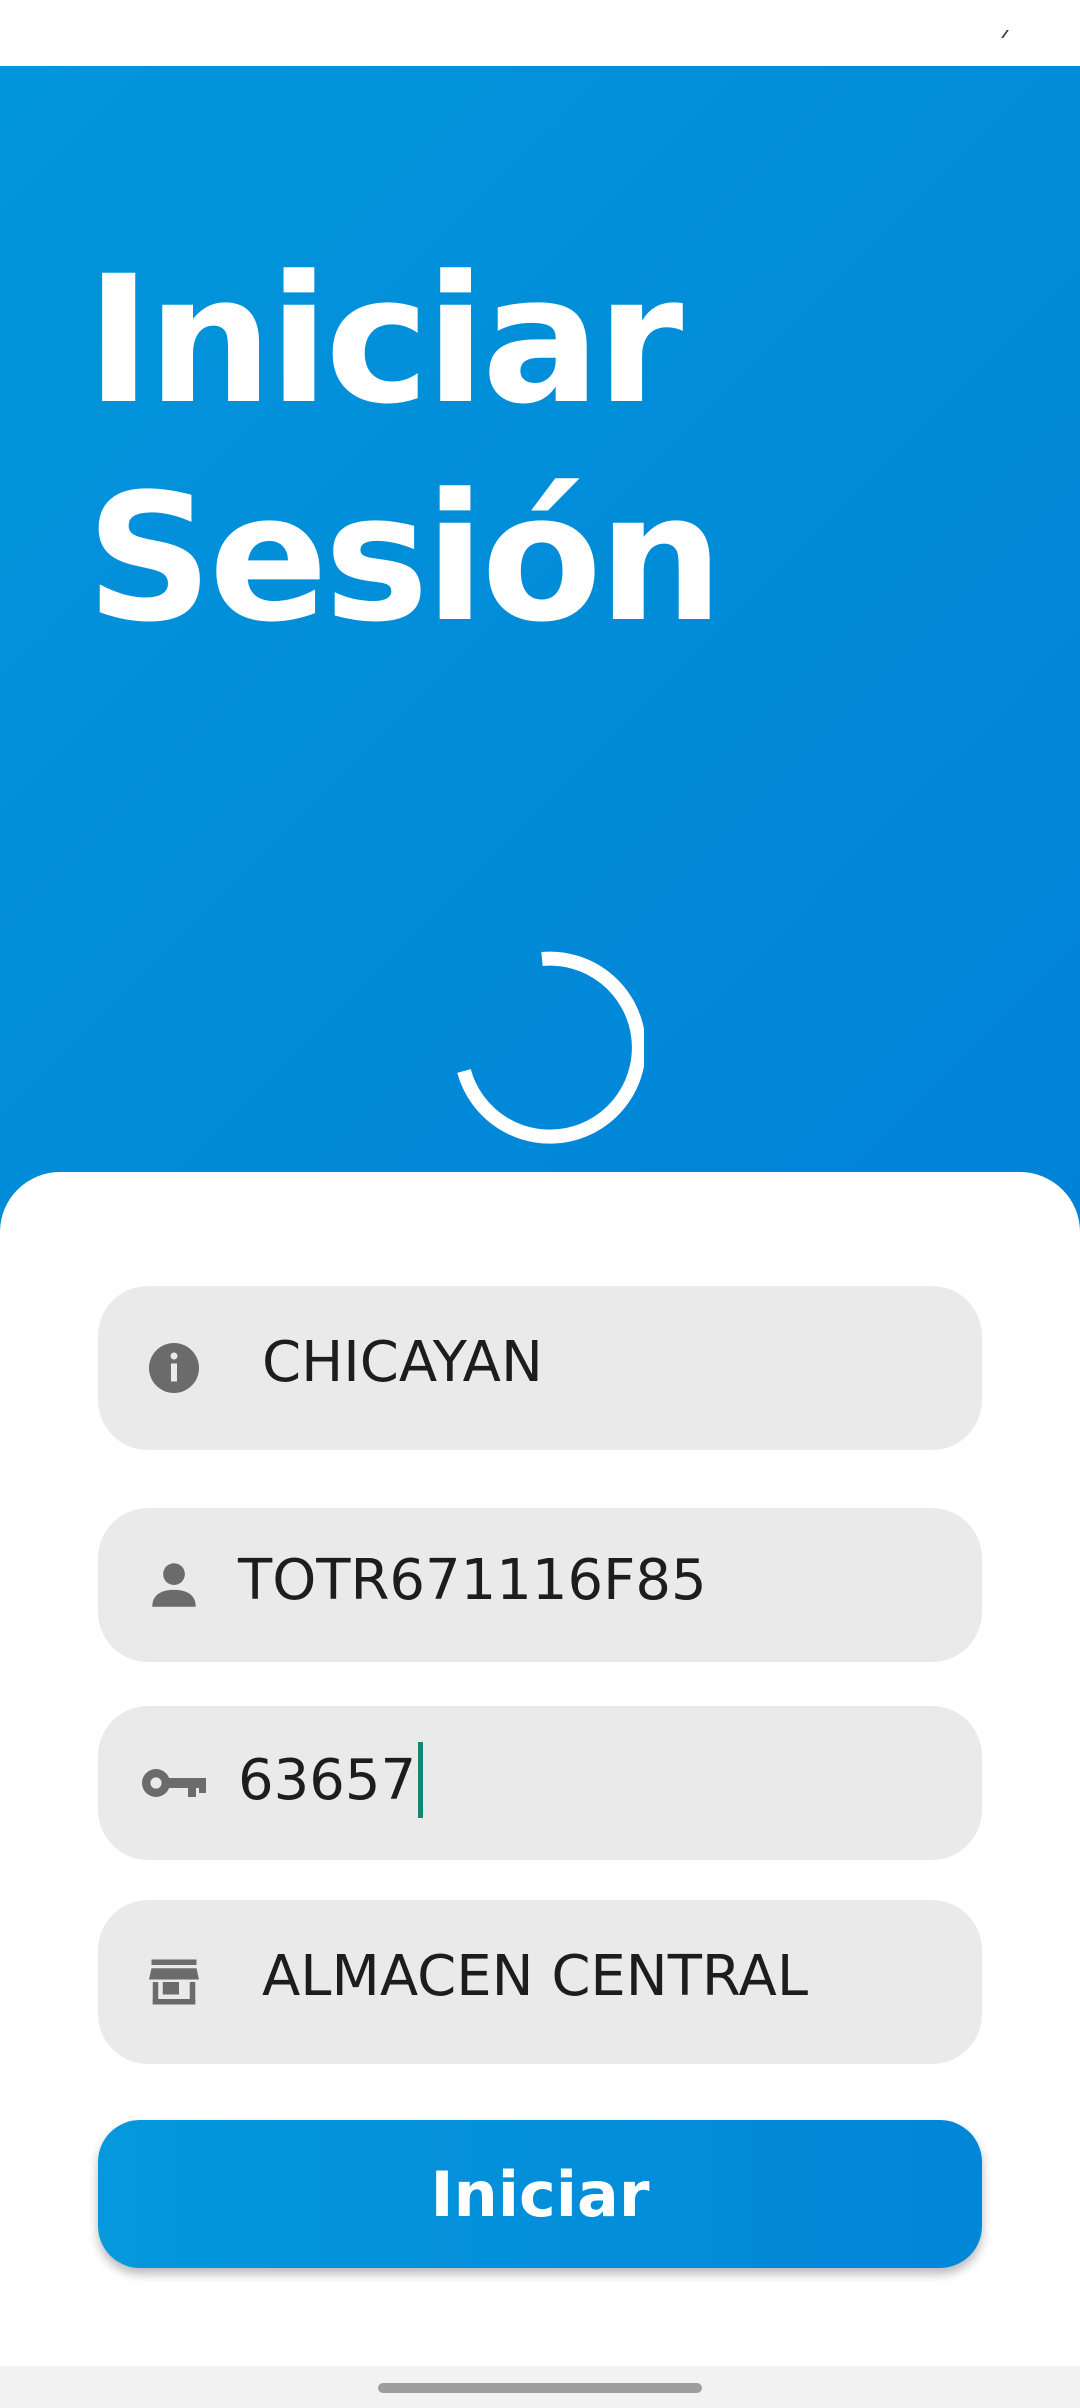 The height and width of the screenshot is (2408, 1080). What do you see at coordinates (540, 33) in the screenshot?
I see `status-bar` at bounding box center [540, 33].